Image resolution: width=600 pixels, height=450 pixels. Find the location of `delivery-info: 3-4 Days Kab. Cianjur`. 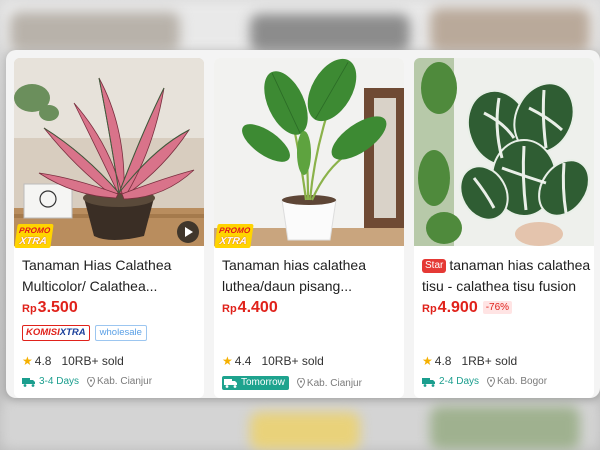

delivery-info: 3-4 Days Kab. Cianjur is located at coordinates (87, 381).